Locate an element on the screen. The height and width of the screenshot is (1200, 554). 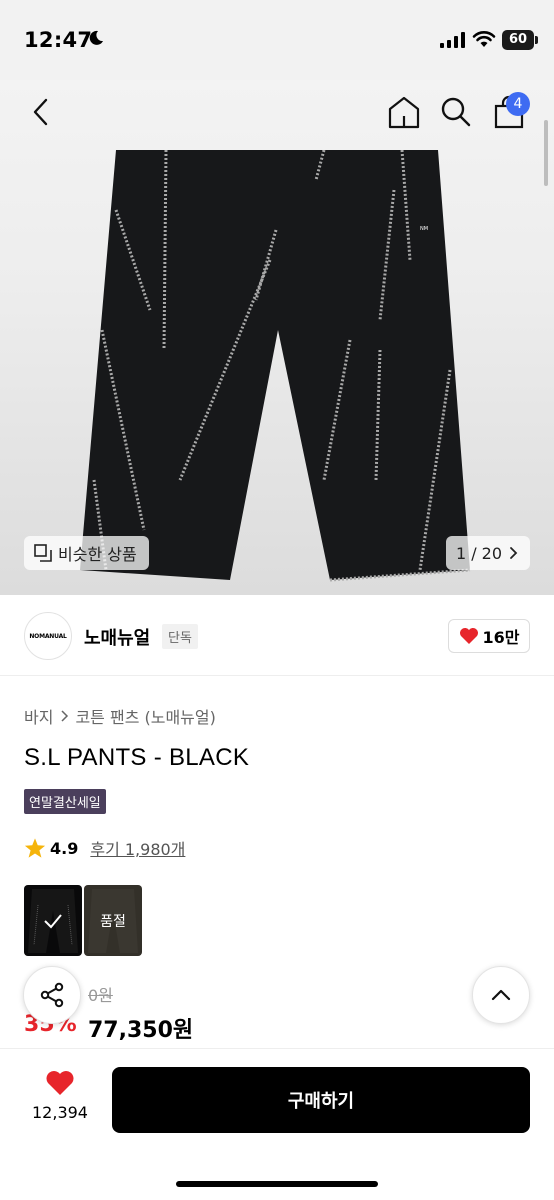
battery-tip is located at coordinates (536, 40).